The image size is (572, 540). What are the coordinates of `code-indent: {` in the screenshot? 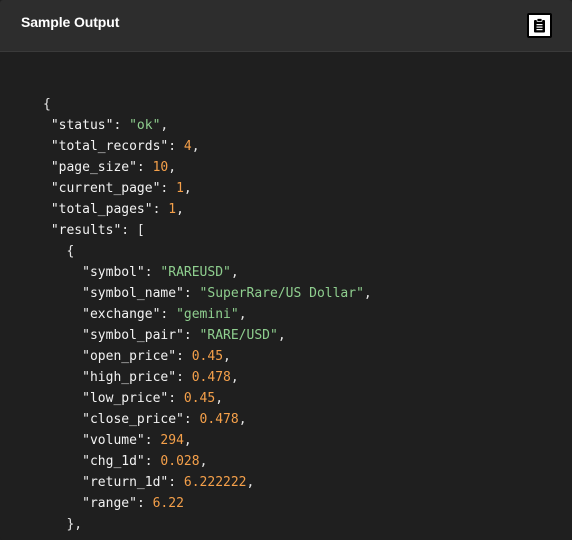 It's located at (47, 104).